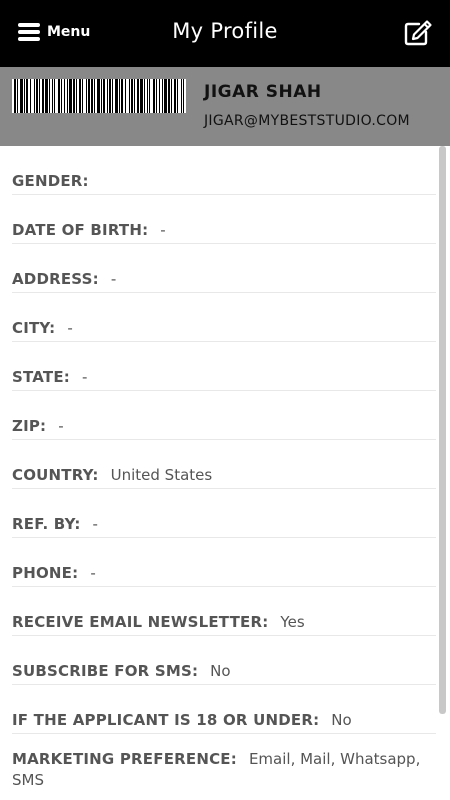  I want to click on detail-row-country: COUNTRY: United States, so click(224, 464).